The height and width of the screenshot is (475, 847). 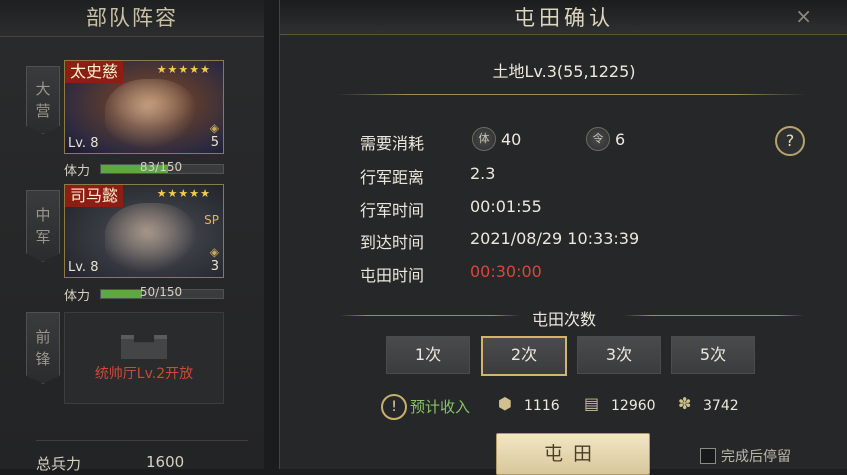 I want to click on stamina-cost-icon: 体, so click(x=484, y=139).